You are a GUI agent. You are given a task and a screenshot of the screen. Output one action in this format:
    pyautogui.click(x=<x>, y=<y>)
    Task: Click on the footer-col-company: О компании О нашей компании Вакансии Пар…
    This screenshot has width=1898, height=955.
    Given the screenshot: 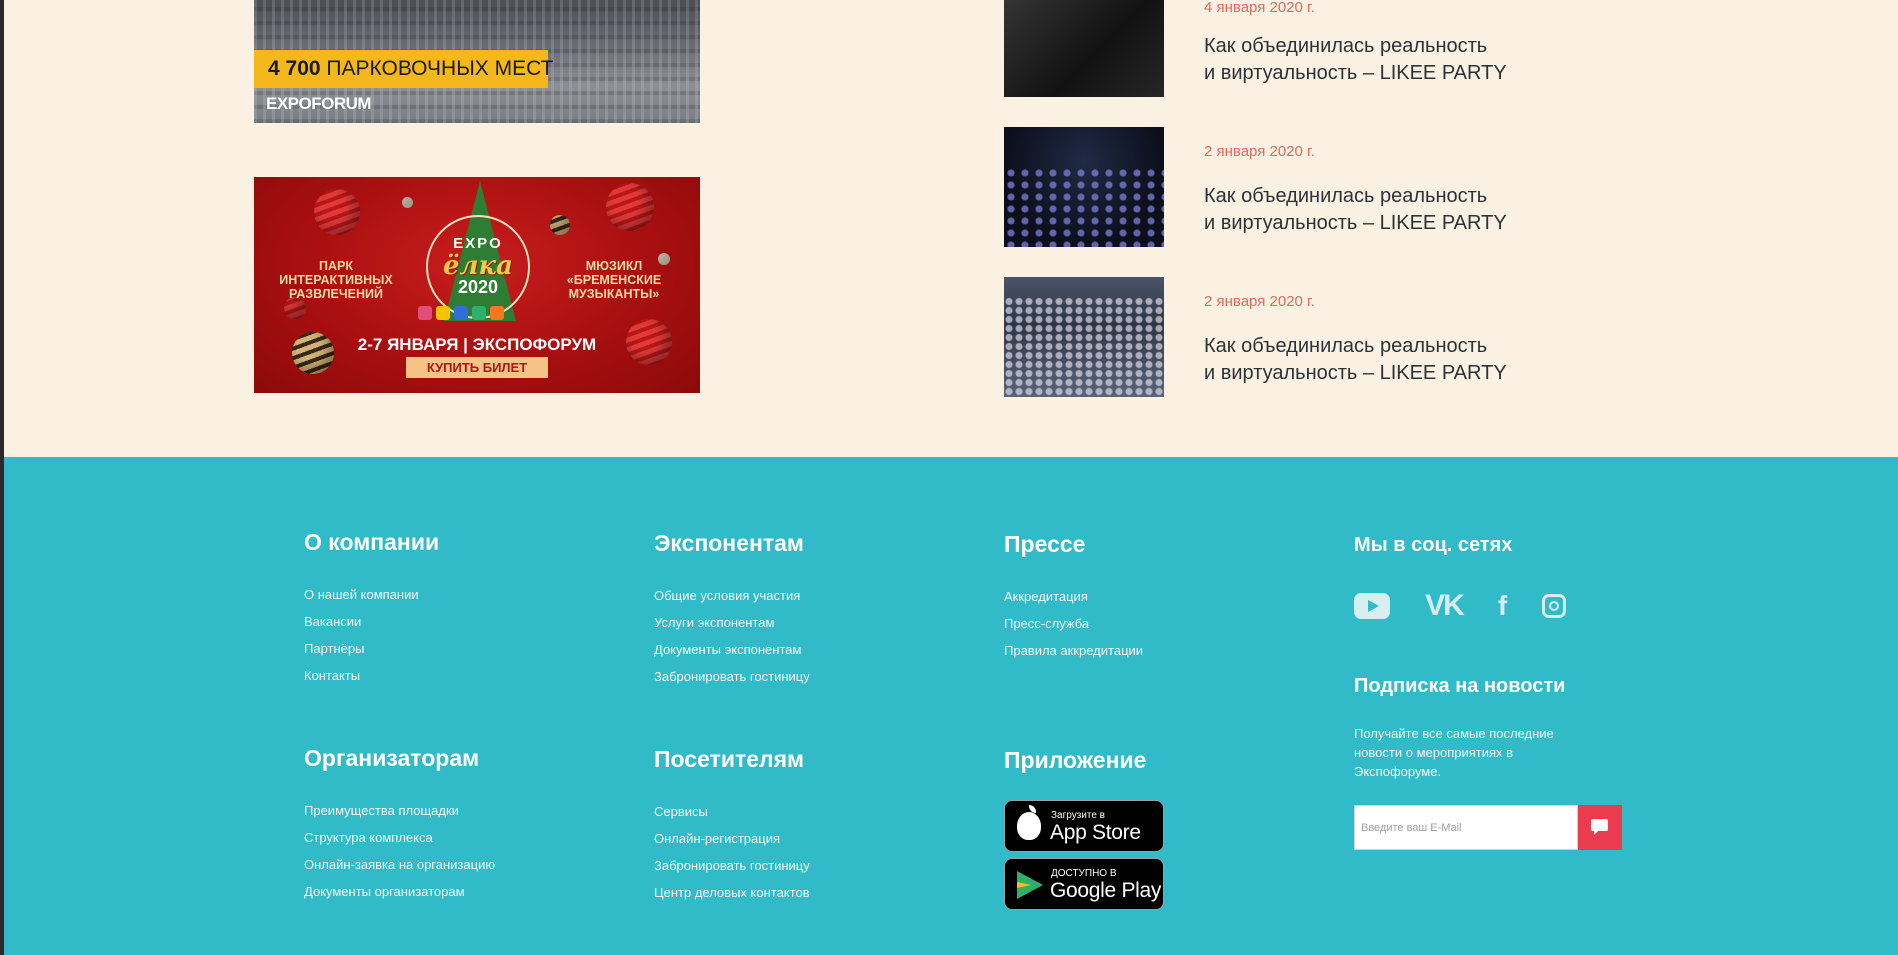 What is the action you would take?
    pyautogui.click(x=371, y=609)
    